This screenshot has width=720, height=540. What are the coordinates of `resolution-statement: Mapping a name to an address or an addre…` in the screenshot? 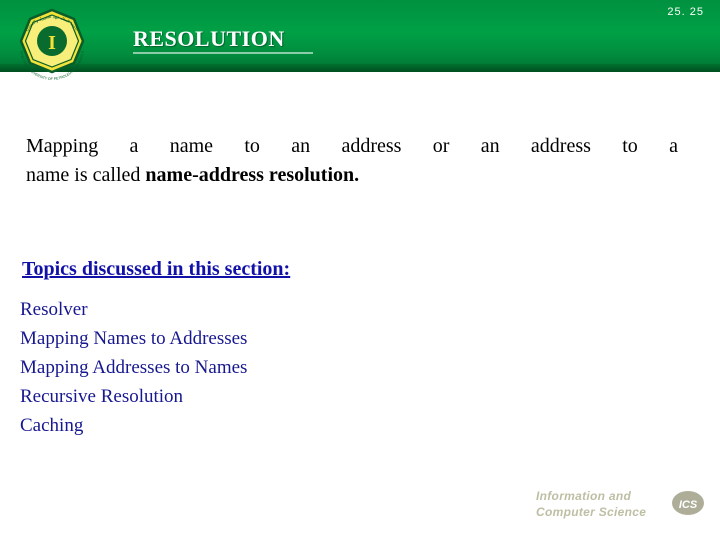 It's located at (352, 161).